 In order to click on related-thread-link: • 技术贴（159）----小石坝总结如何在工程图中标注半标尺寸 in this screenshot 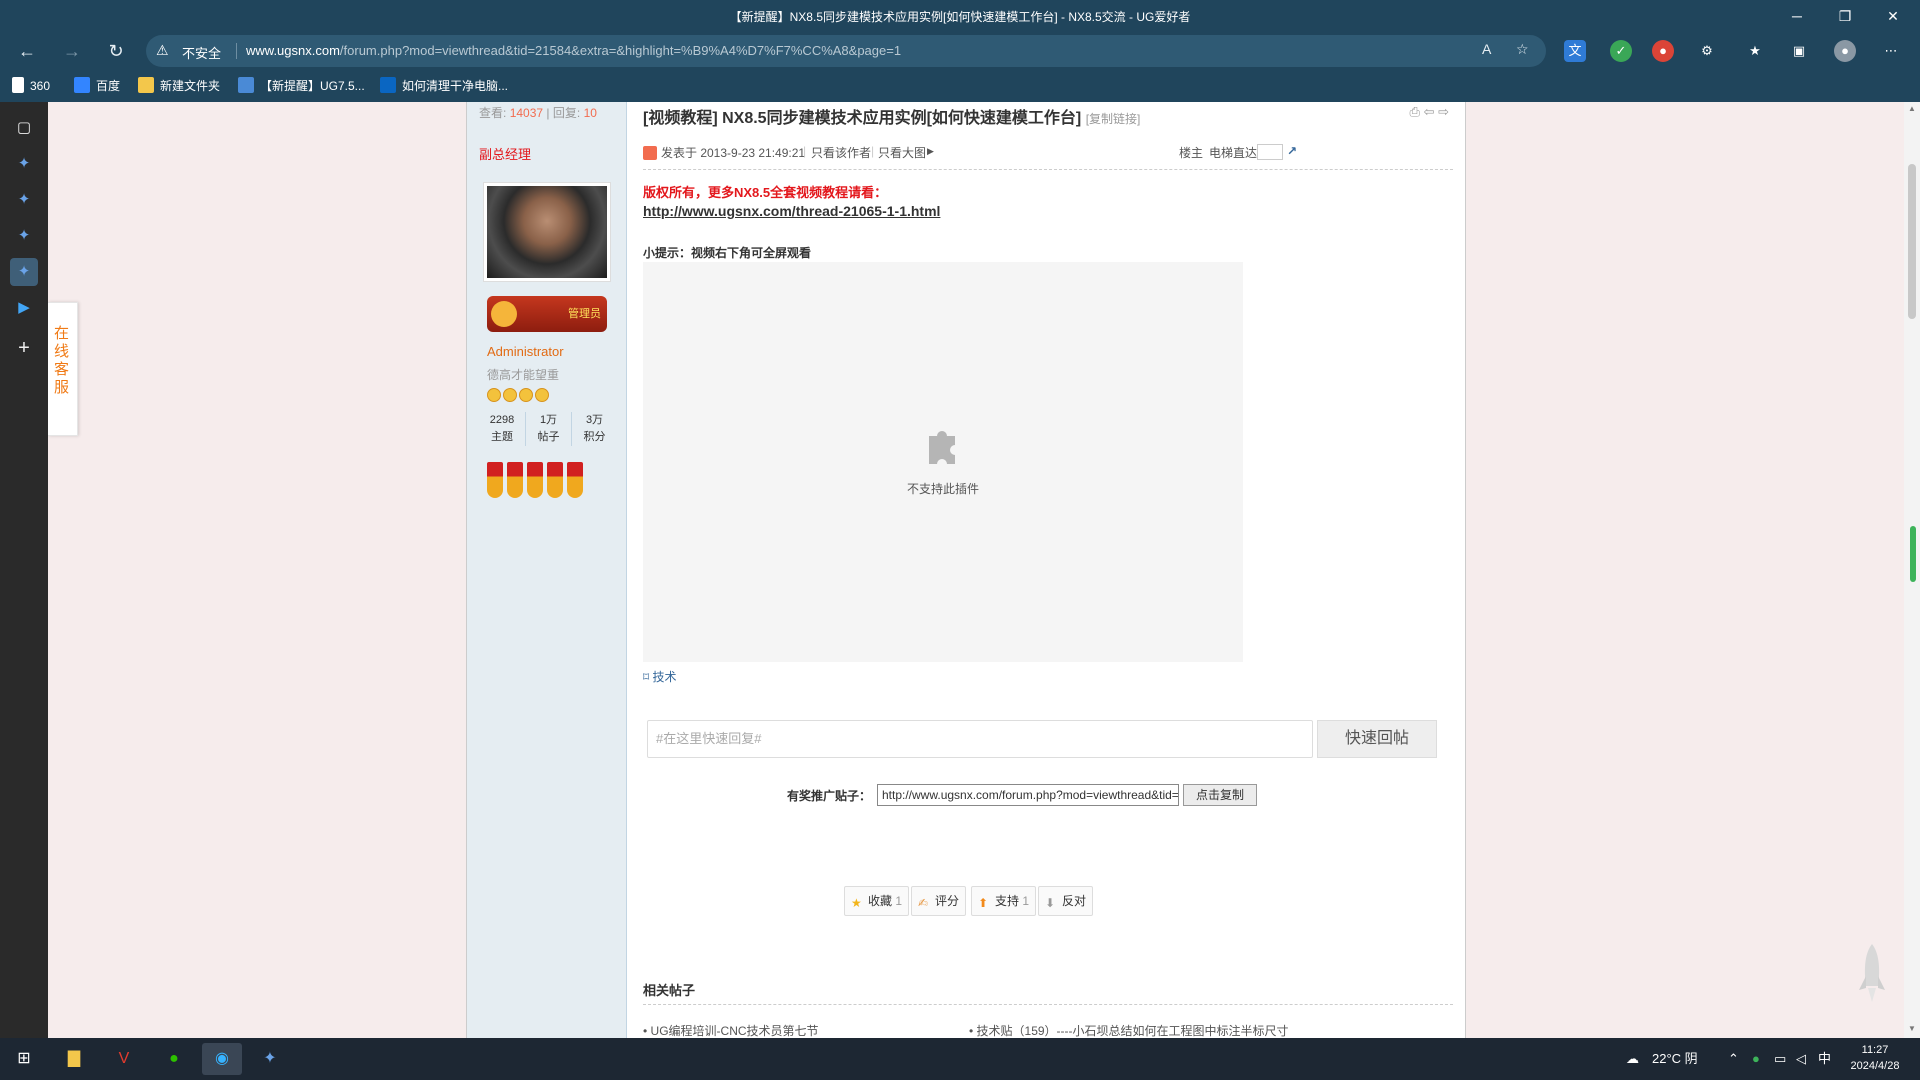, I will do `click(1129, 1030)`.